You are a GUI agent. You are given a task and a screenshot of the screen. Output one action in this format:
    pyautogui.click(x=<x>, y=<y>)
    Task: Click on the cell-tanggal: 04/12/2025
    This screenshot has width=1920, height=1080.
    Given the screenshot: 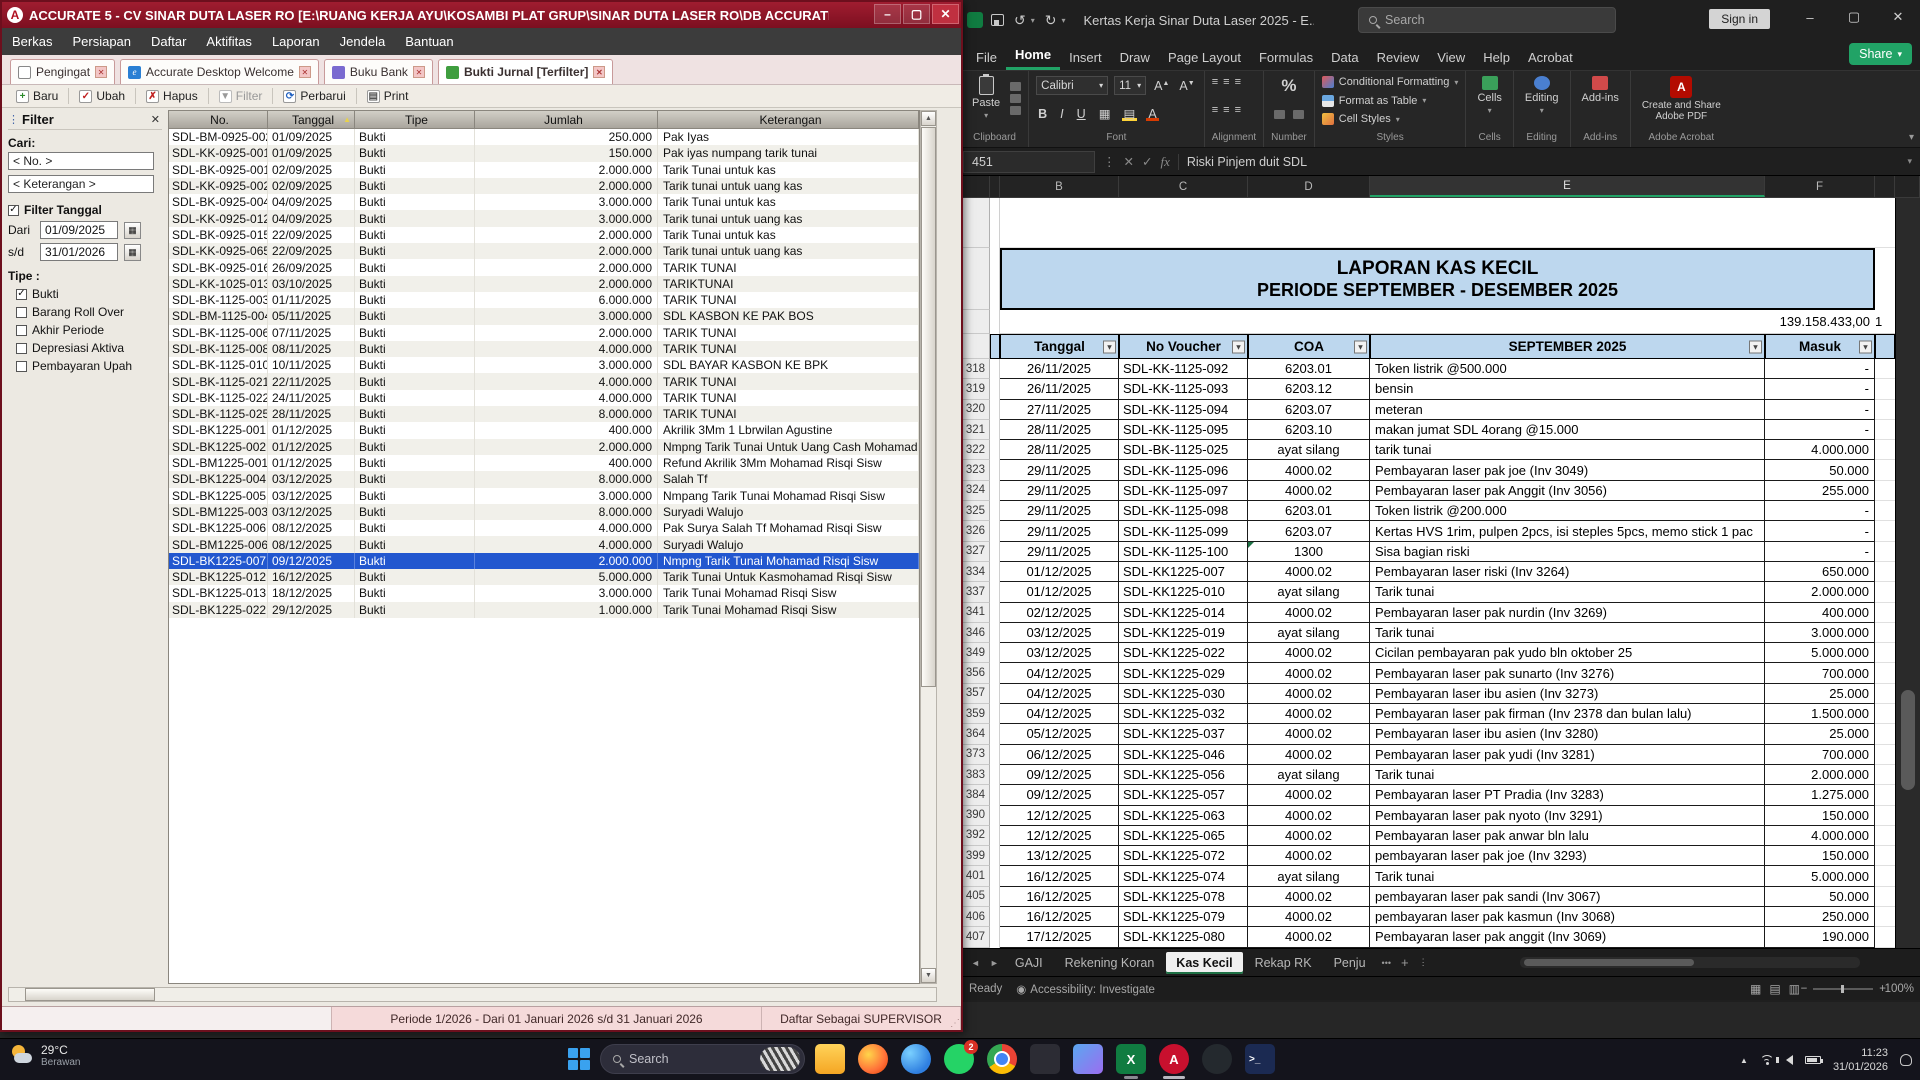 What is the action you would take?
    pyautogui.click(x=1059, y=673)
    